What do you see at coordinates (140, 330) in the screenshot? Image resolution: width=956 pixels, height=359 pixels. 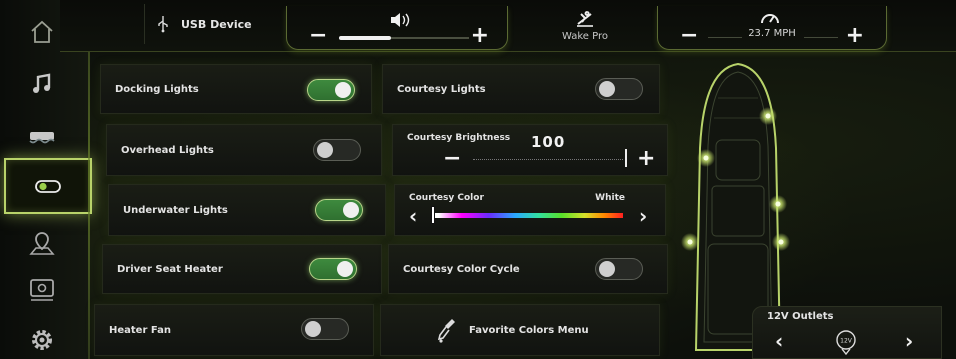 I see `heater-fan-label: Heater Fan` at bounding box center [140, 330].